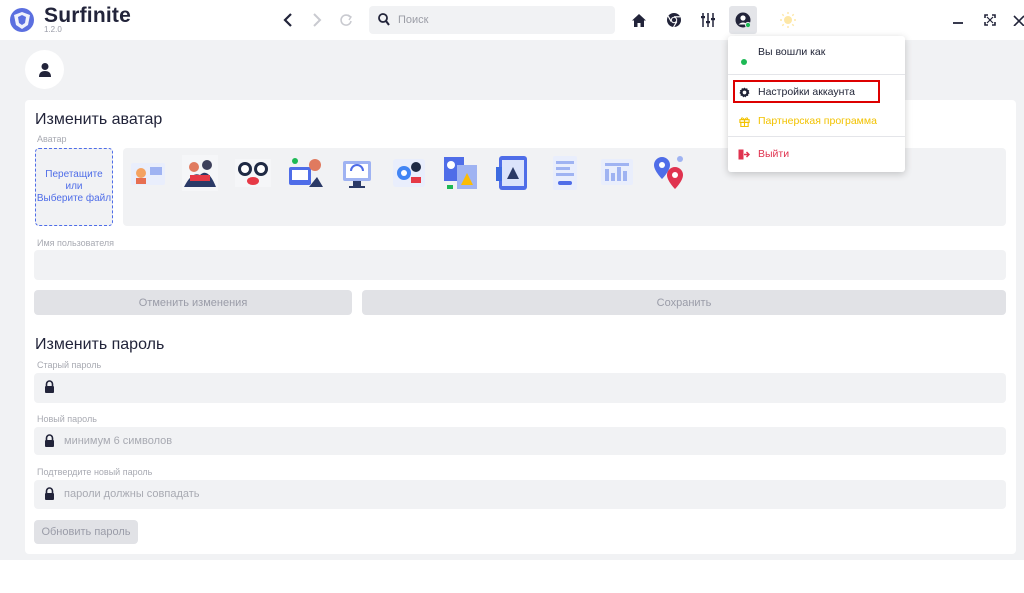 The height and width of the screenshot is (593, 1024). I want to click on confirm-password-placeholder: пароли должны совпадать, so click(132, 494).